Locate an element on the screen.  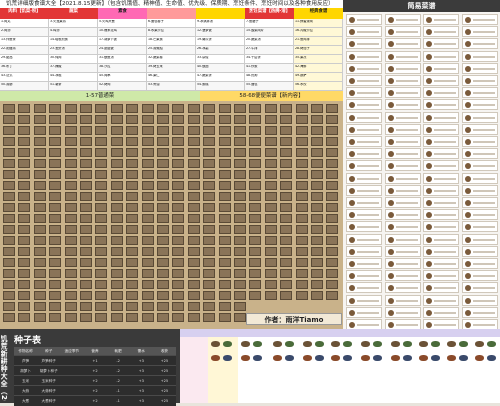
recipe-cell: 1.肉丸 is located at coordinates (24, 23).